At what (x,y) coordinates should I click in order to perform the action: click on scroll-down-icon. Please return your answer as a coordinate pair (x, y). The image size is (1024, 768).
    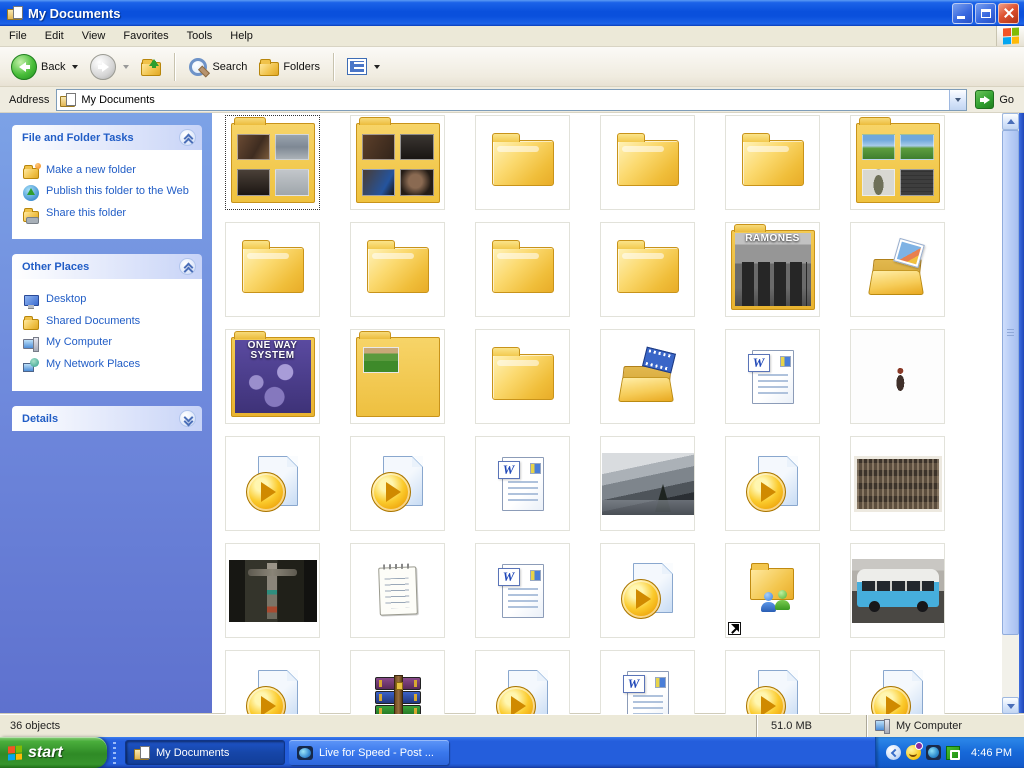
    Looking at the image, I should click on (1010, 705).